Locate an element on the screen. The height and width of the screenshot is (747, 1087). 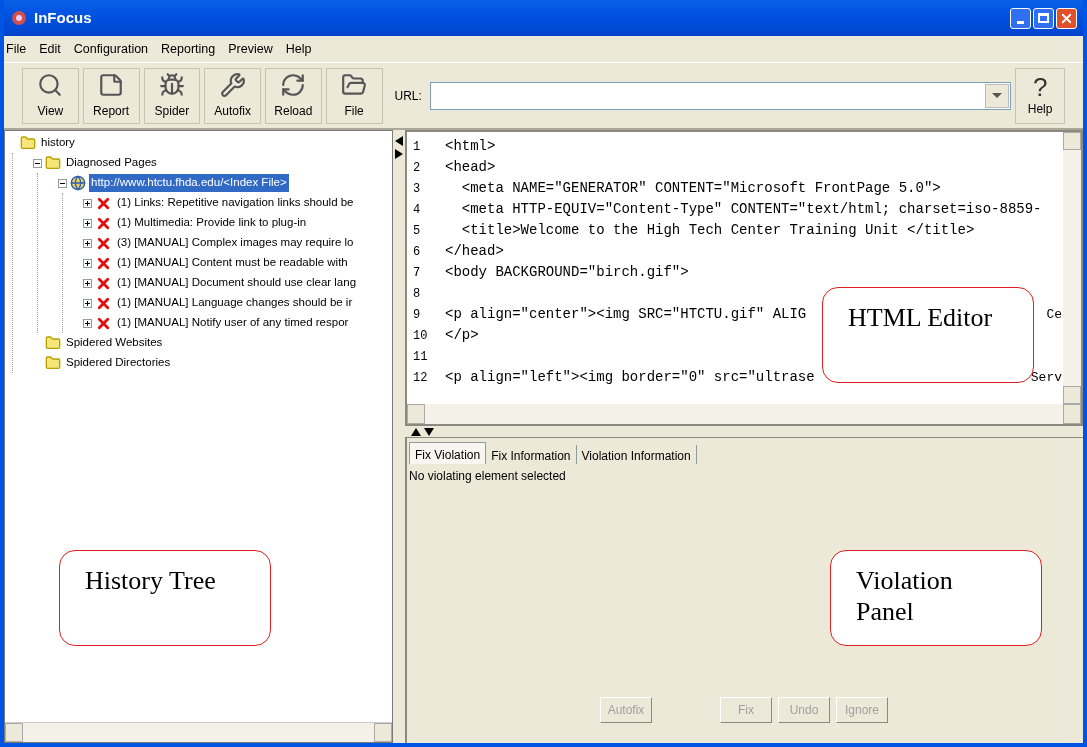
toolbar-button: View is located at coordinates (50, 95).